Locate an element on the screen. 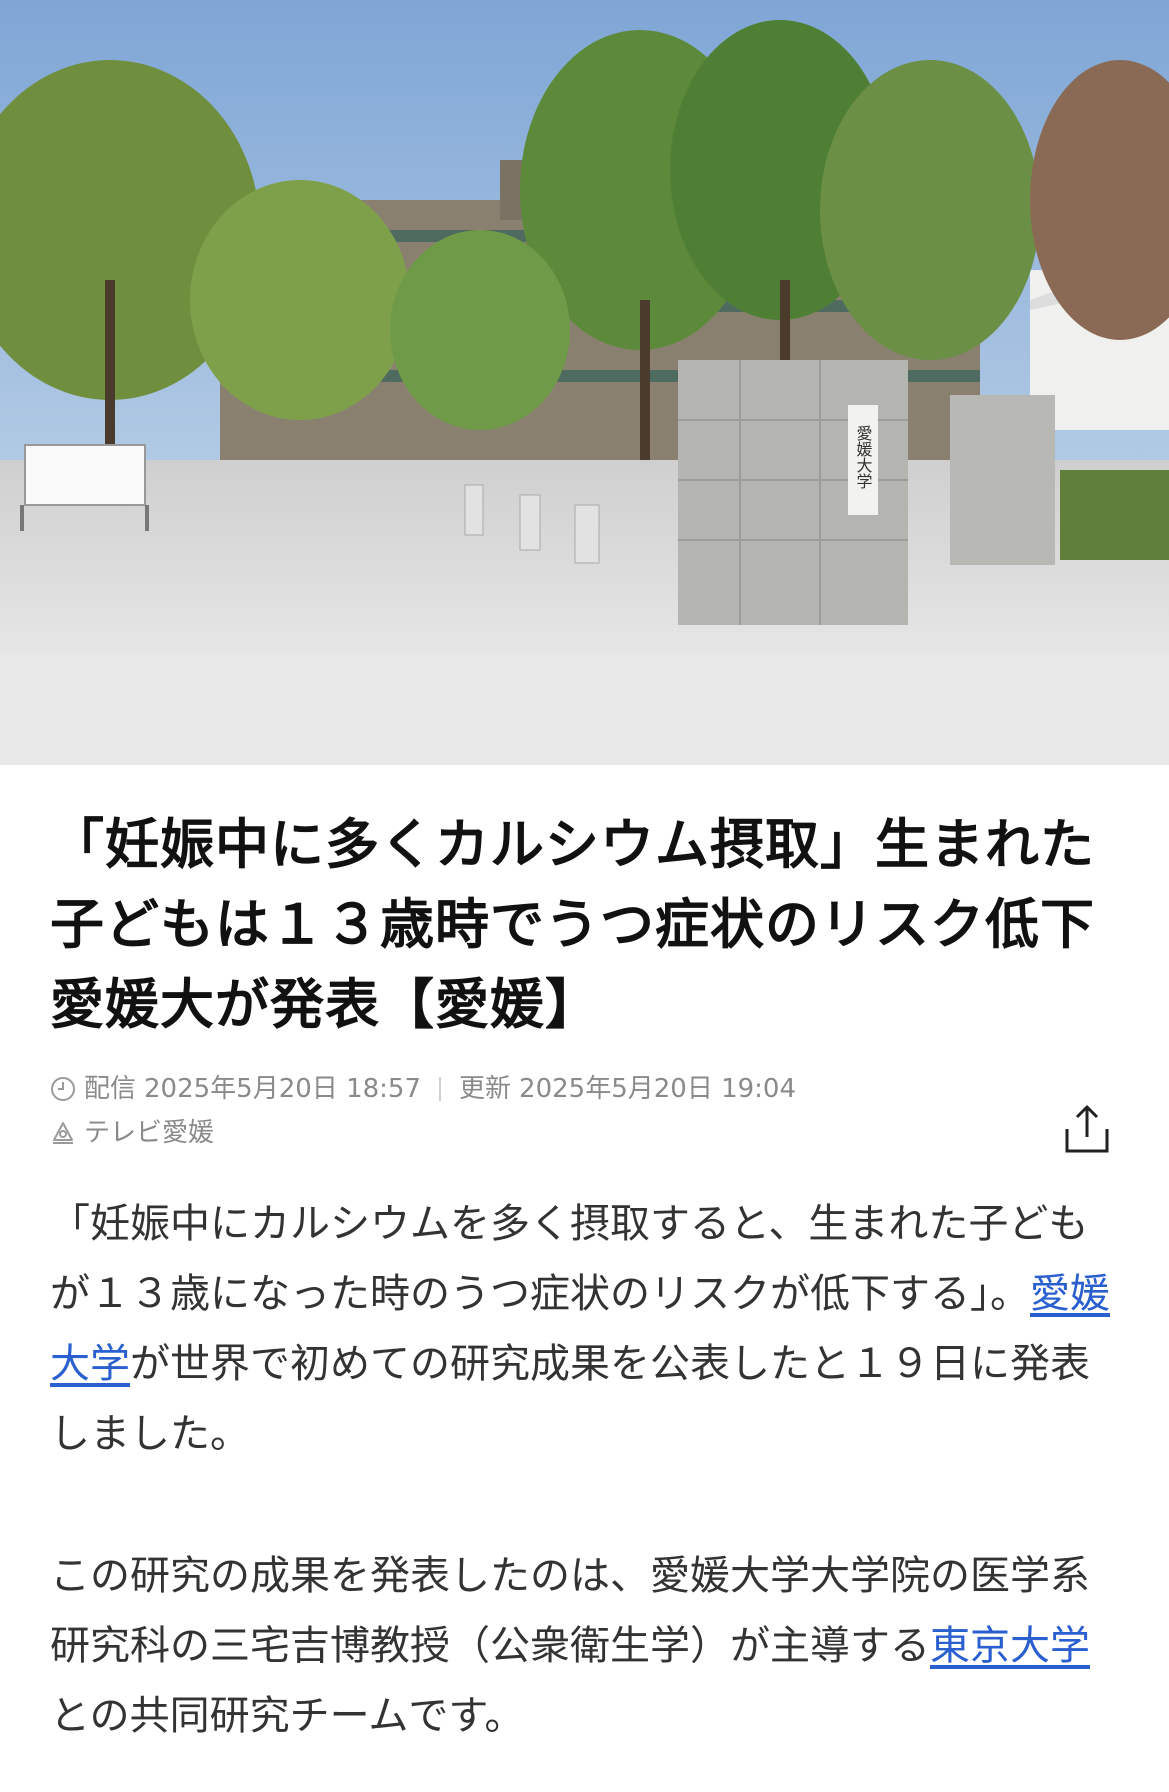 The width and height of the screenshot is (1169, 1792). source-icon is located at coordinates (63, 1133).